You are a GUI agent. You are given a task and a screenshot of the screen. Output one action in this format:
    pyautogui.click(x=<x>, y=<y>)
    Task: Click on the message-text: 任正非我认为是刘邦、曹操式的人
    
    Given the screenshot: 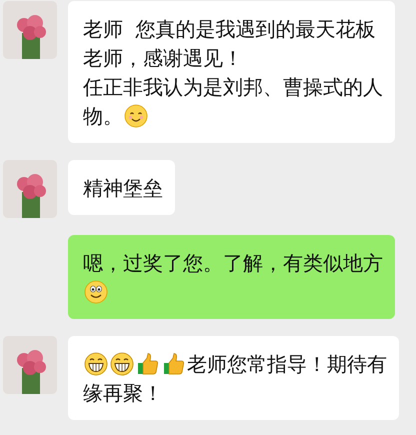 What is the action you would take?
    pyautogui.click(x=233, y=87)
    